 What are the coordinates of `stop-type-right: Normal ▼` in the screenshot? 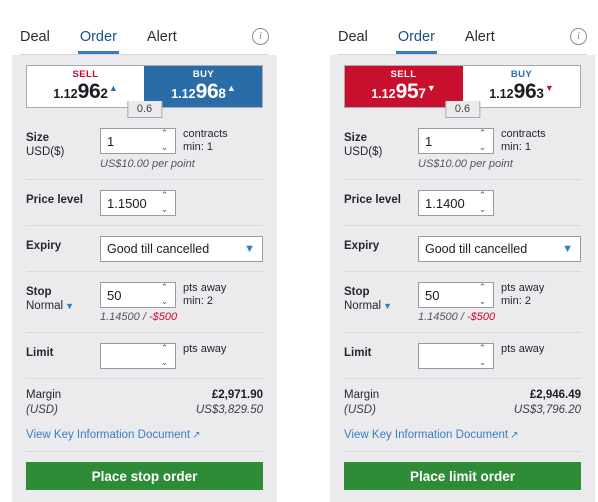 It's located at (381, 306).